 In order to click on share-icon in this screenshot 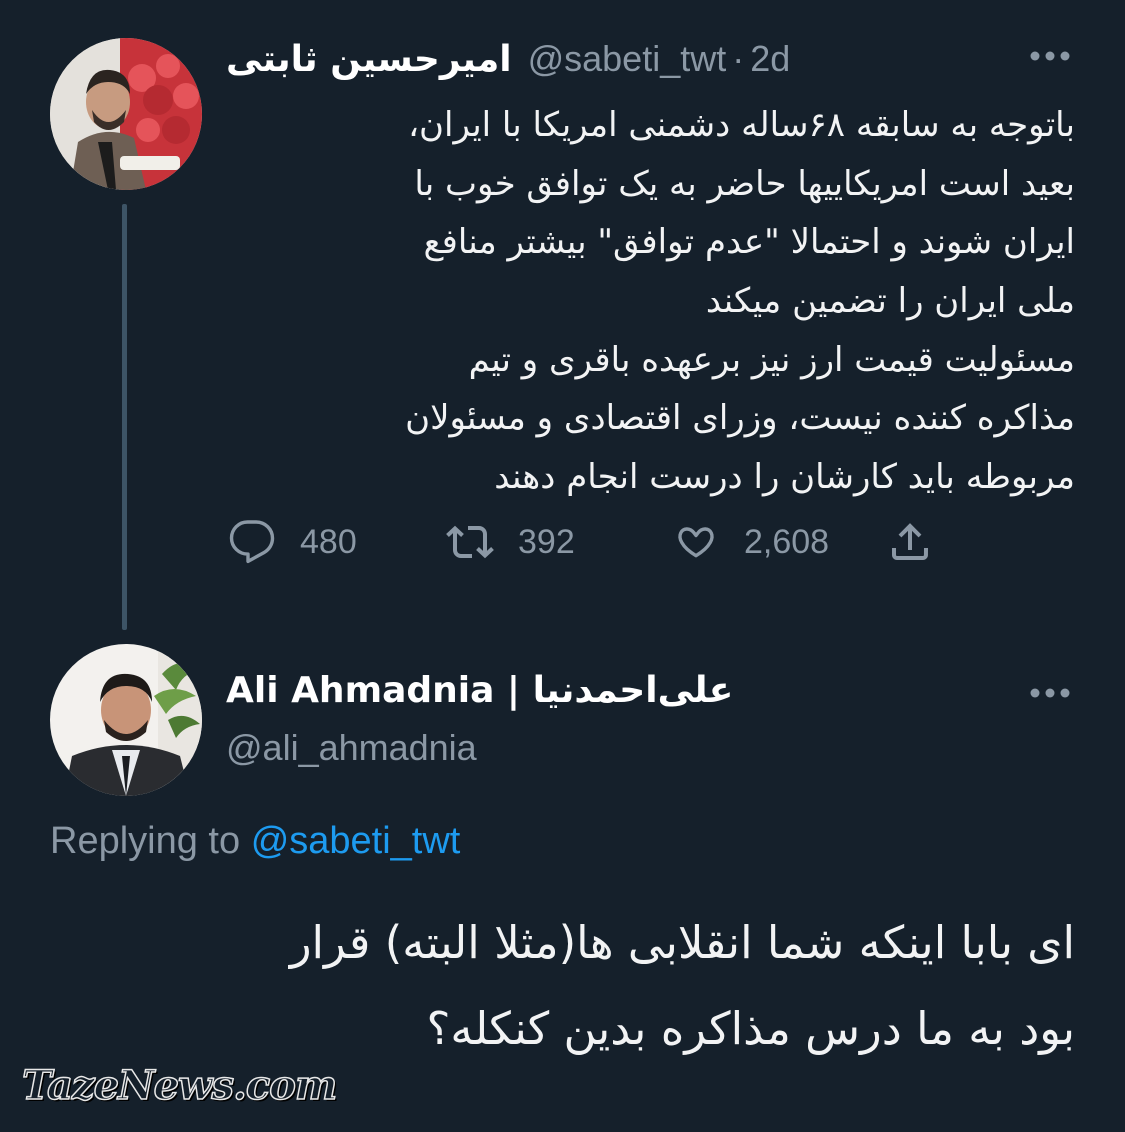, I will do `click(910, 542)`.